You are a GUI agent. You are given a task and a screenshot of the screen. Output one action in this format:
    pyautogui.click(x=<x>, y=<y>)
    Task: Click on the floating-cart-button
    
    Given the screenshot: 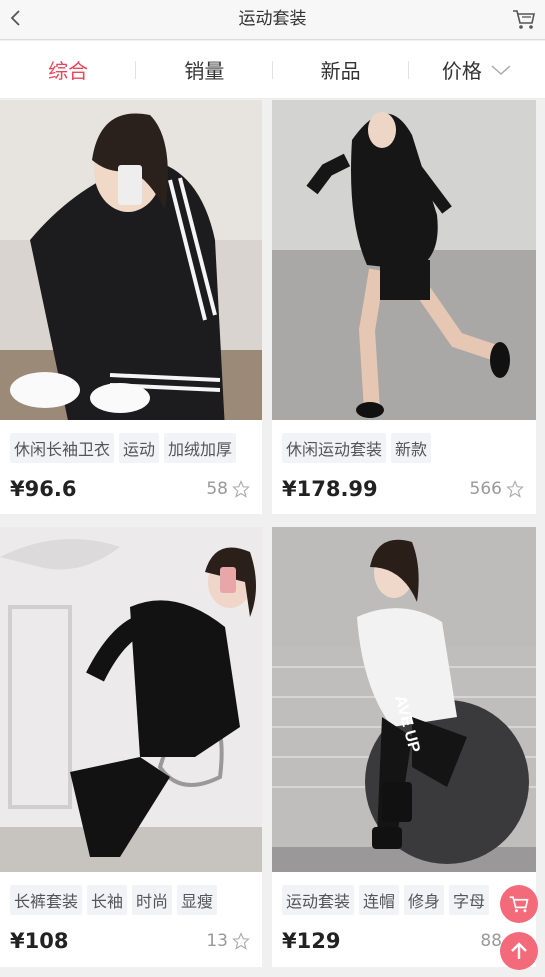 What is the action you would take?
    pyautogui.click(x=519, y=904)
    